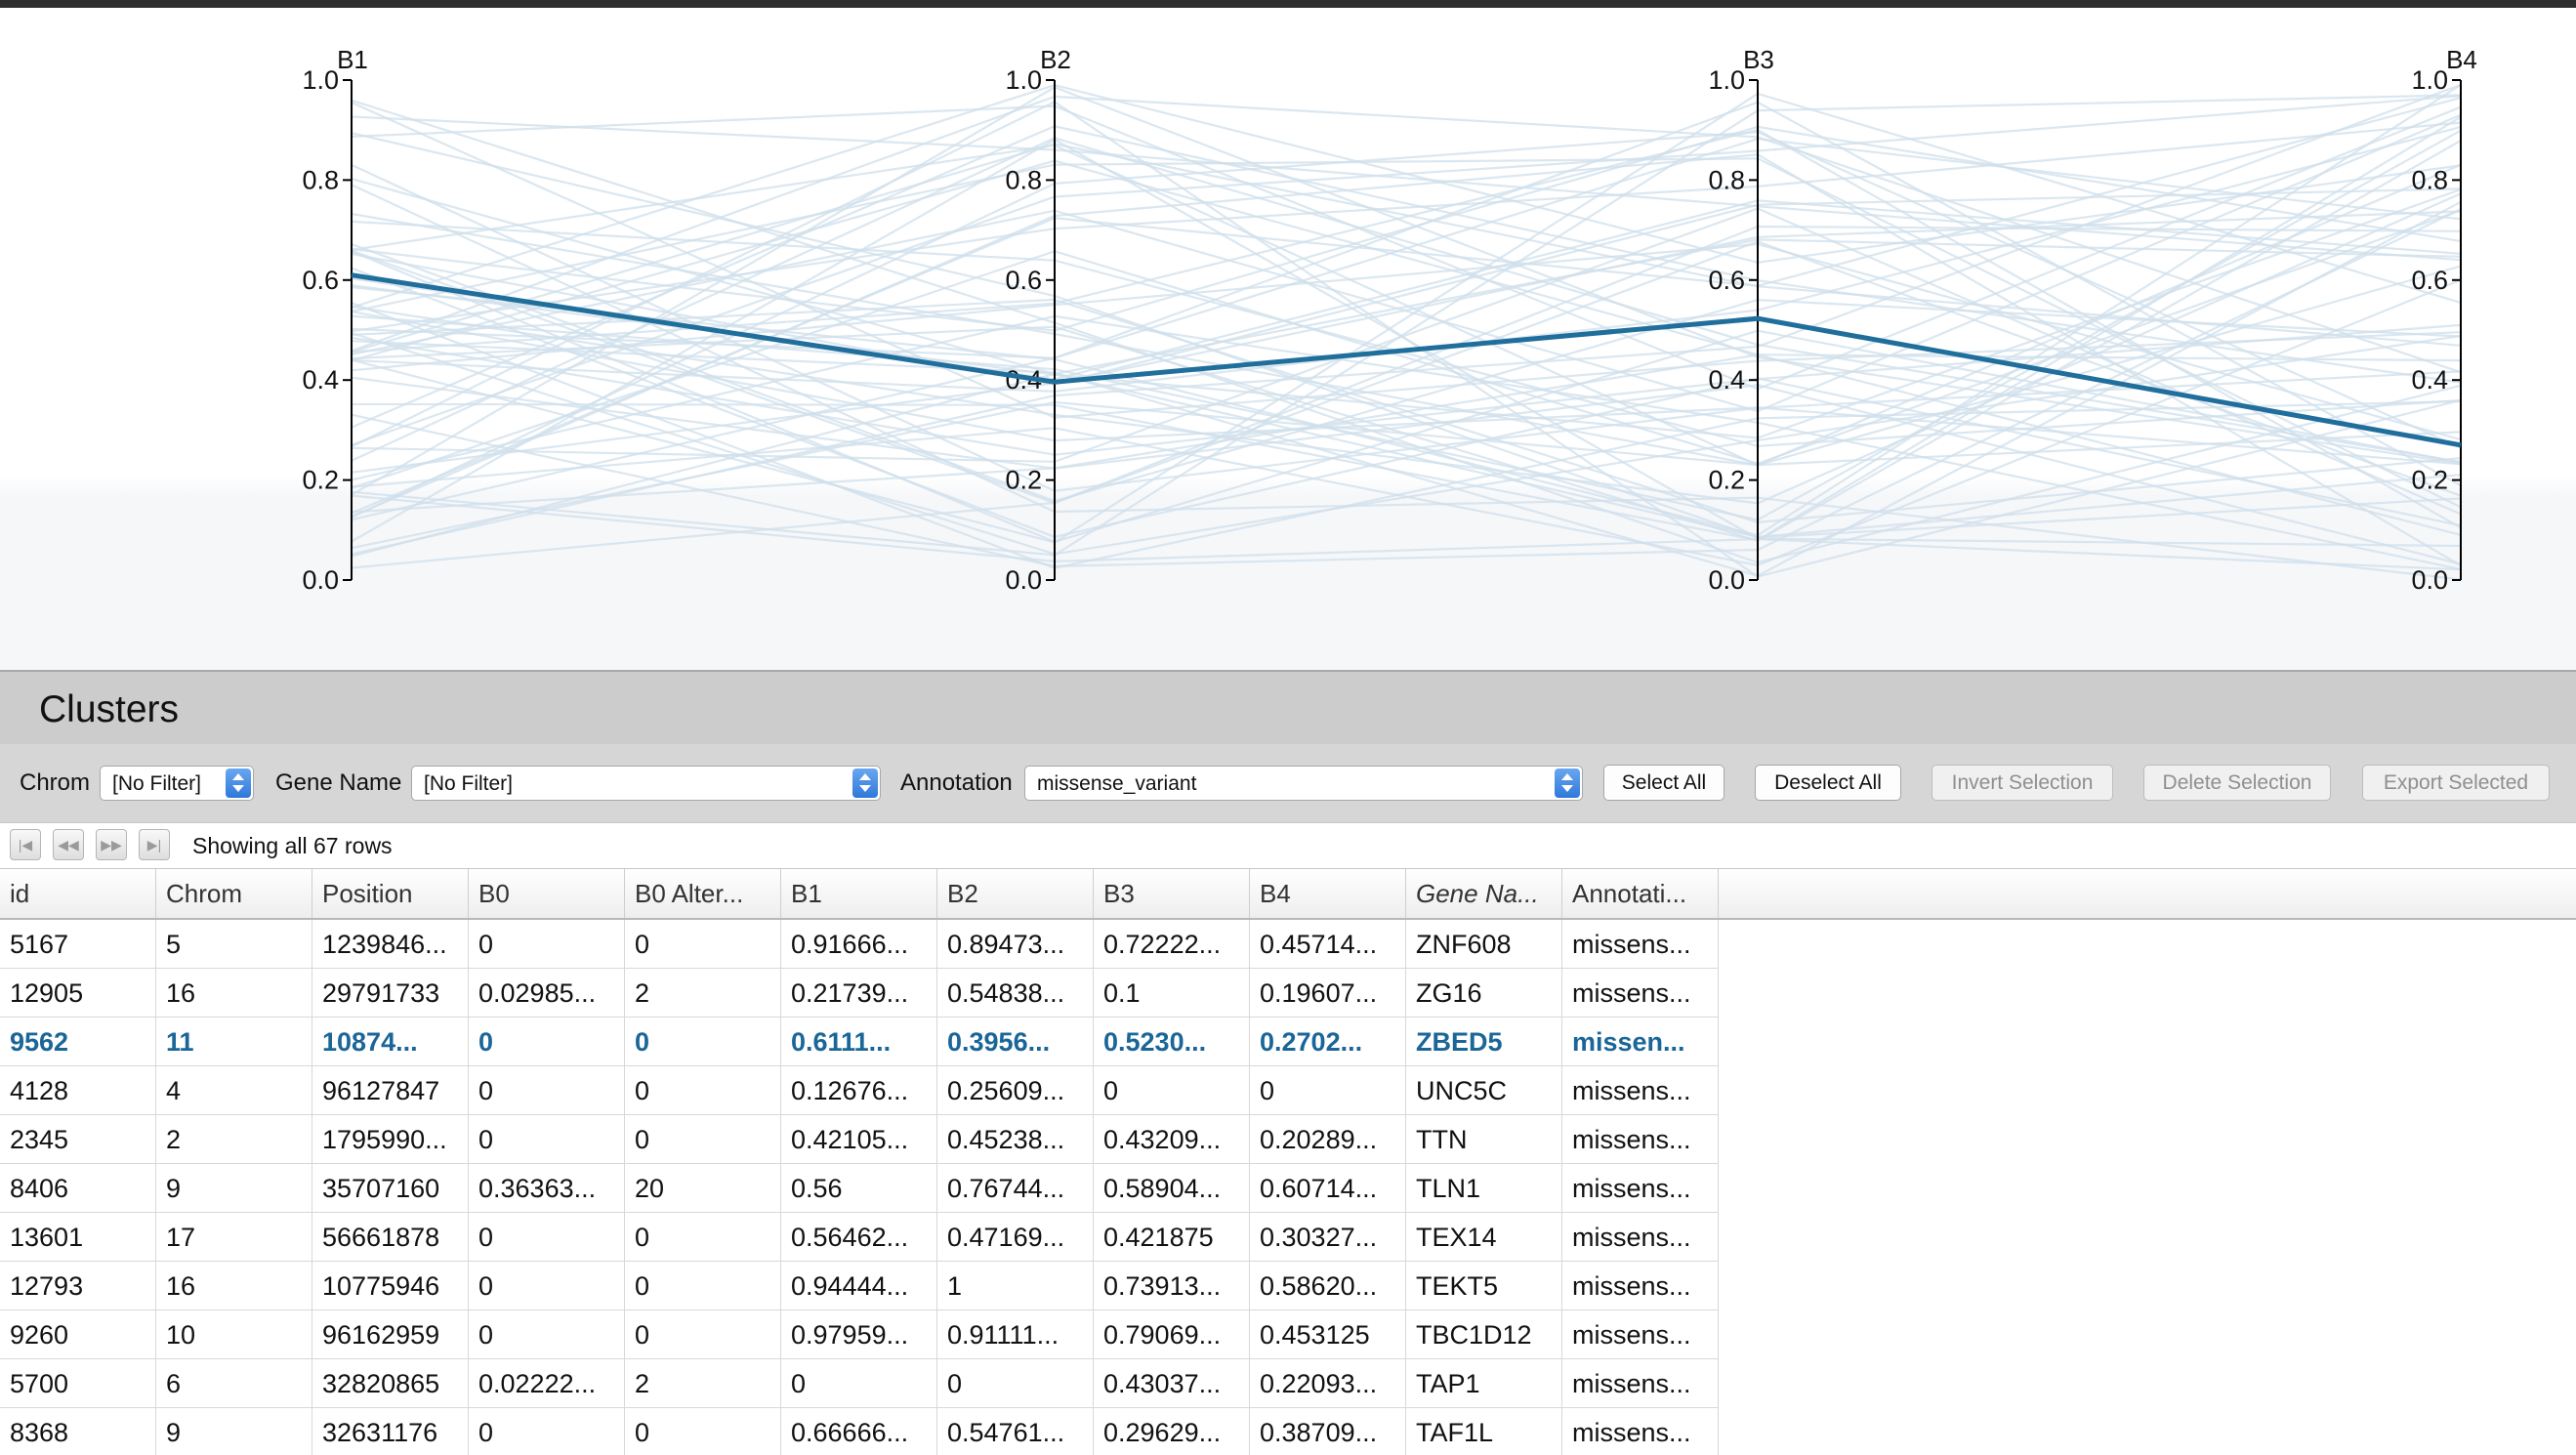  What do you see at coordinates (1303, 783) in the screenshot?
I see `annotation-filter-select: missense_variant` at bounding box center [1303, 783].